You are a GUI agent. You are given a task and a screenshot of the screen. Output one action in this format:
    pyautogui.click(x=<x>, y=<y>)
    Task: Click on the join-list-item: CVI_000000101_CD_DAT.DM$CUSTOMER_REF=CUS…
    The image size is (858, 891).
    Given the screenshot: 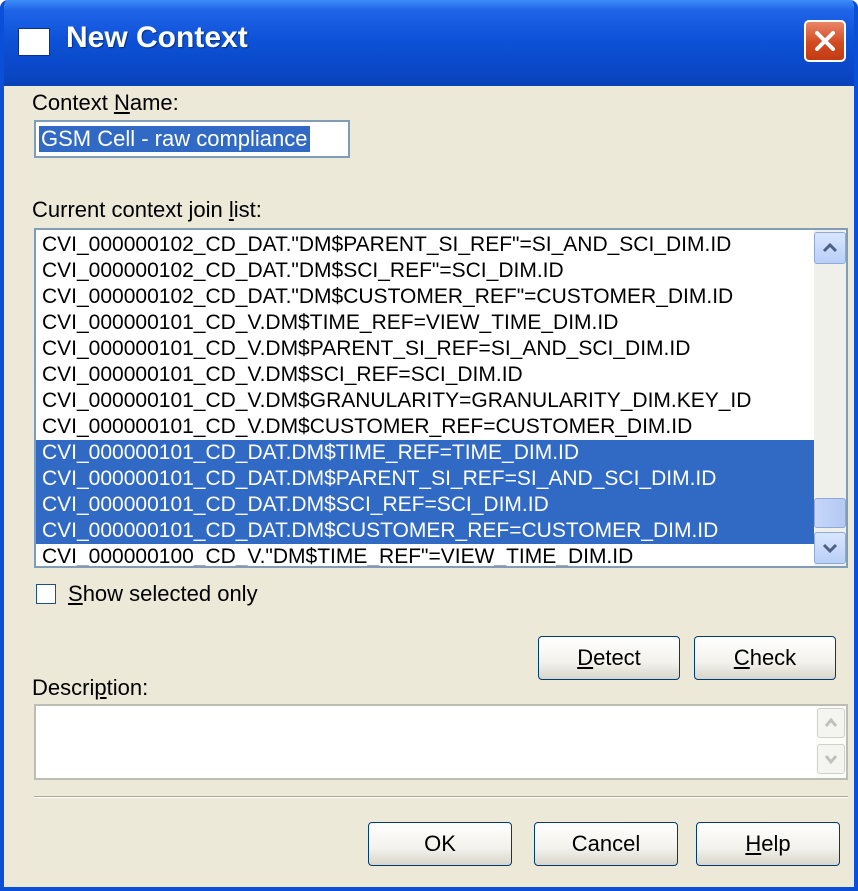 What is the action you would take?
    pyautogui.click(x=425, y=531)
    